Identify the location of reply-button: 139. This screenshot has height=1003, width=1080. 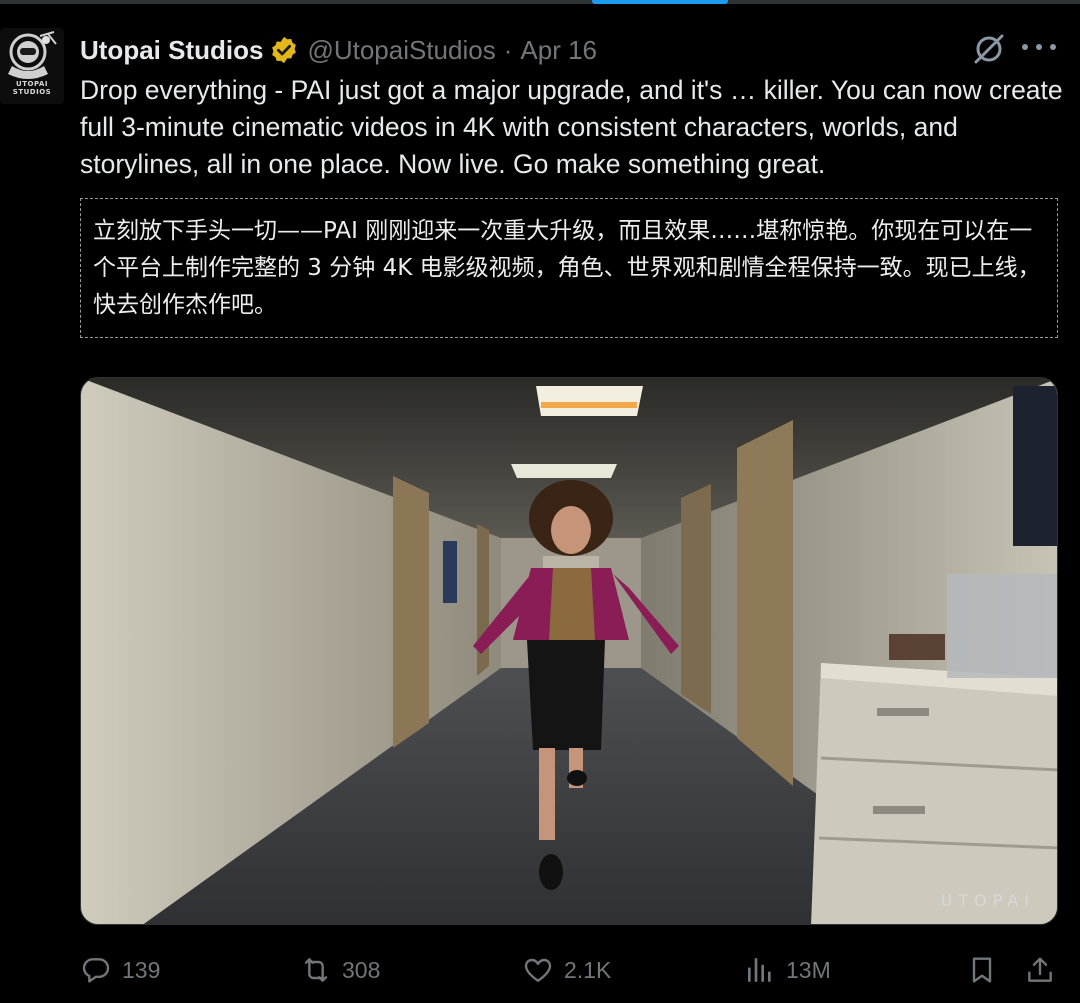
(120, 970).